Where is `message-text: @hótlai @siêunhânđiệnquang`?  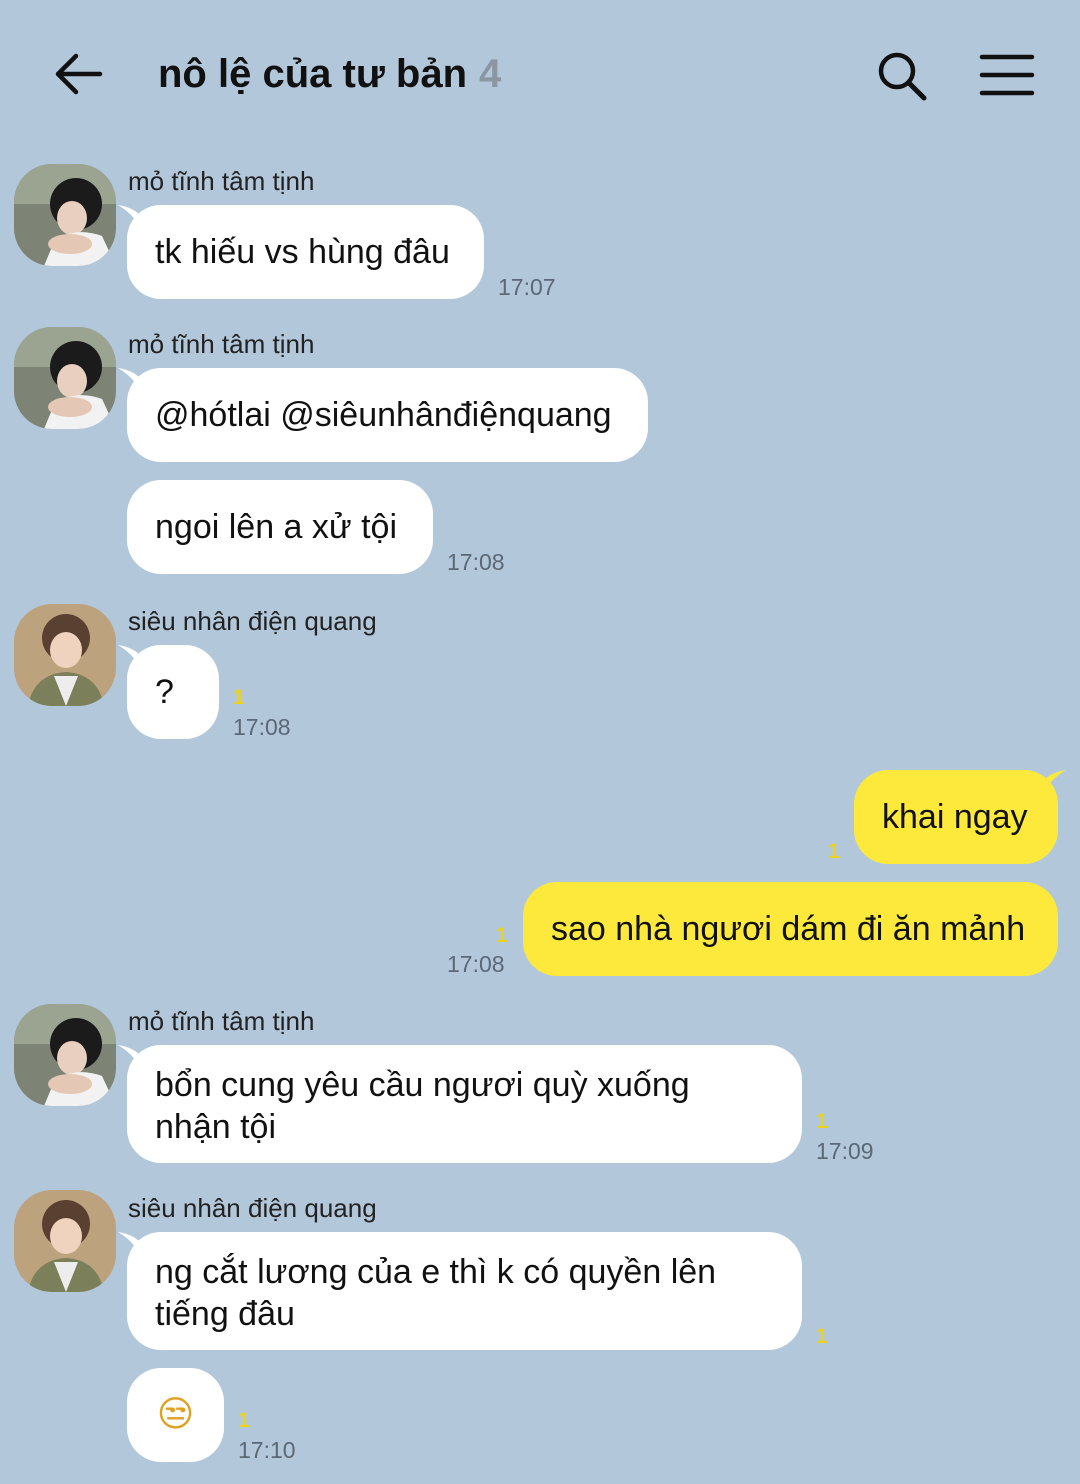 message-text: @hótlai @siêunhânđiệnquang is located at coordinates (383, 415).